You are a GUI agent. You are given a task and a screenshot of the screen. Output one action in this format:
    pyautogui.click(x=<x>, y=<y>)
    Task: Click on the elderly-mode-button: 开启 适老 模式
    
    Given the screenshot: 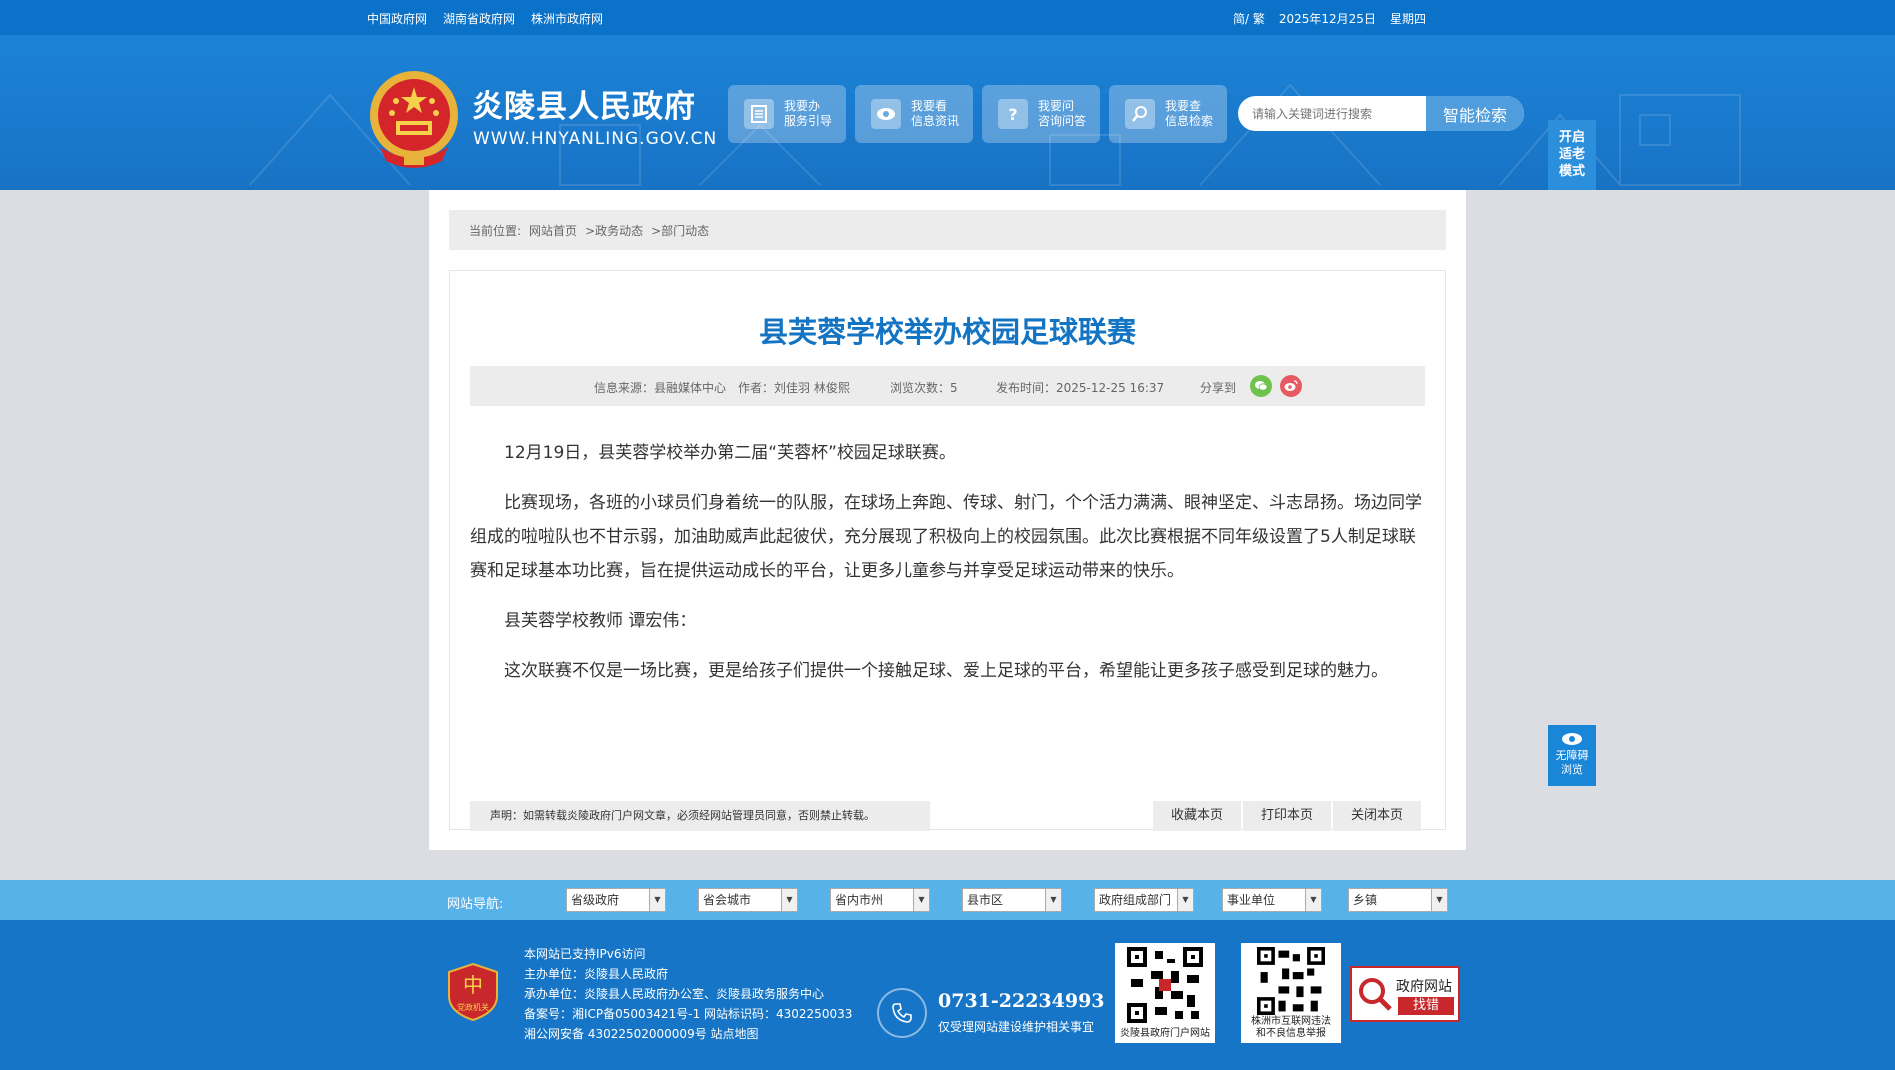 What is the action you would take?
    pyautogui.click(x=1572, y=155)
    